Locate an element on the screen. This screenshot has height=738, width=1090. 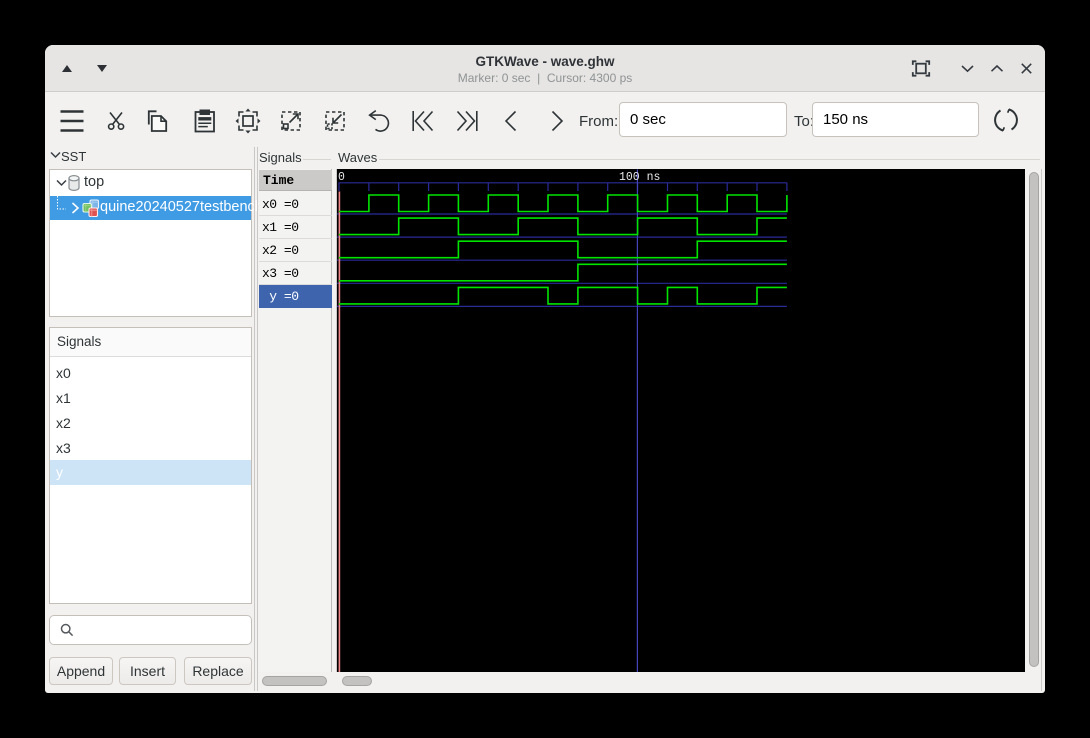
svg-text: 100 ns is located at coordinates (639, 177).